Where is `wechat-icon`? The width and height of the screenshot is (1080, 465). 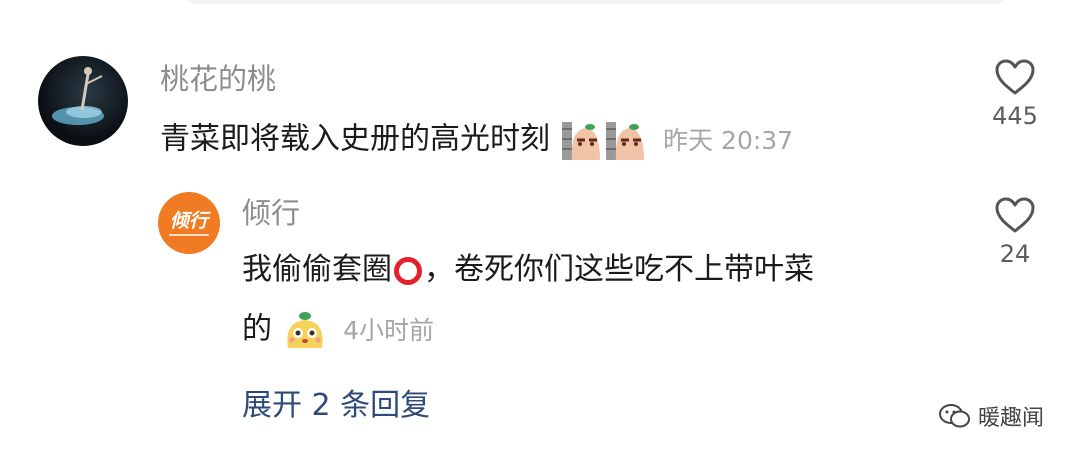
wechat-icon is located at coordinates (954, 416).